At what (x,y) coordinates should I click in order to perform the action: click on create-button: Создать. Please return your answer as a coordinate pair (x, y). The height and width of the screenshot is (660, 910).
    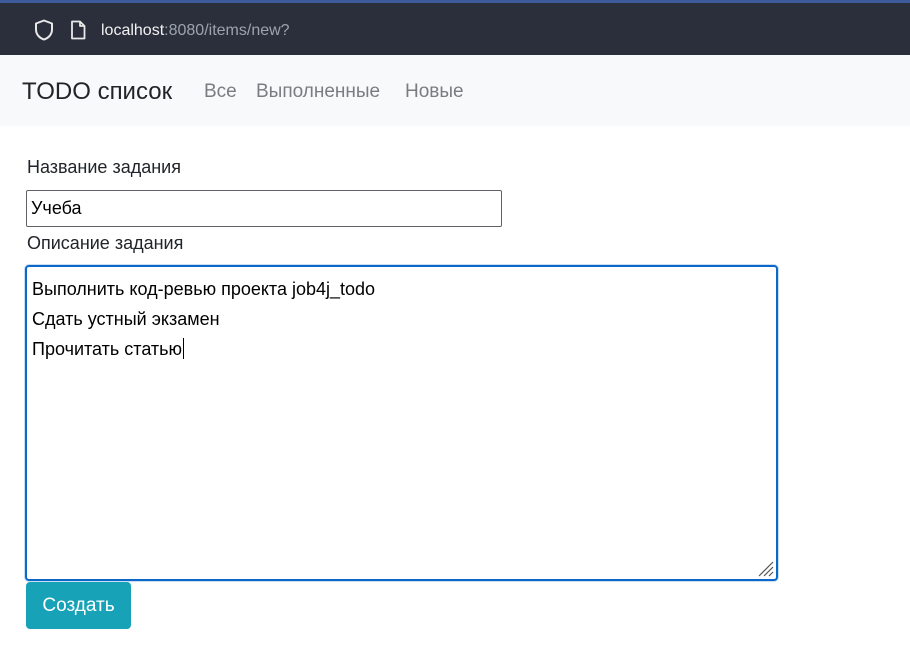
    Looking at the image, I should click on (78, 605).